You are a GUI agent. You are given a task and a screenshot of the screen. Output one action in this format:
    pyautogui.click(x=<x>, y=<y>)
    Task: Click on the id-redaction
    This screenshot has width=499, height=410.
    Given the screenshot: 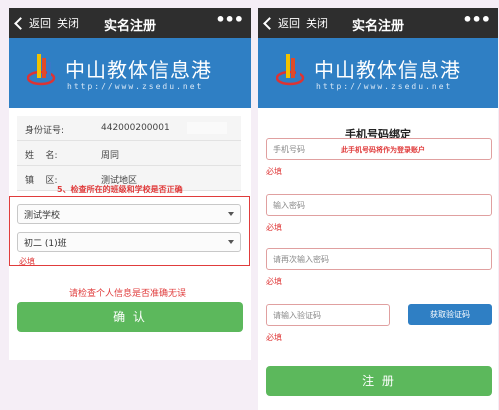 What is the action you would take?
    pyautogui.click(x=207, y=128)
    